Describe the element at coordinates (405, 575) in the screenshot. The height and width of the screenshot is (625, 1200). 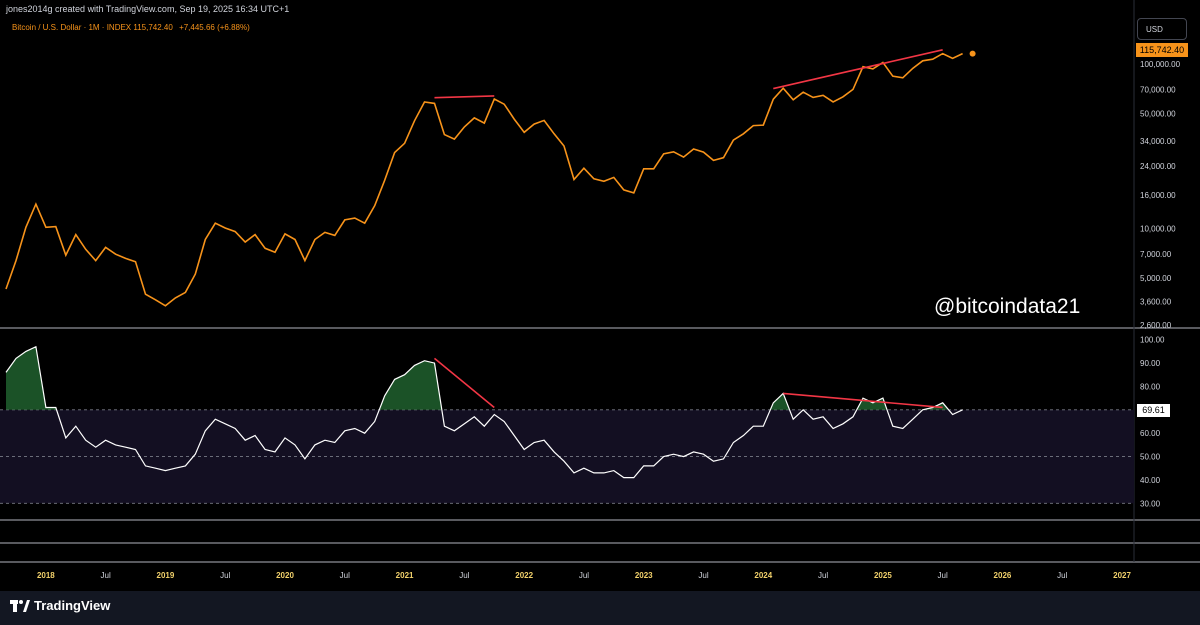
I see `time-tick-label: 2021` at that location.